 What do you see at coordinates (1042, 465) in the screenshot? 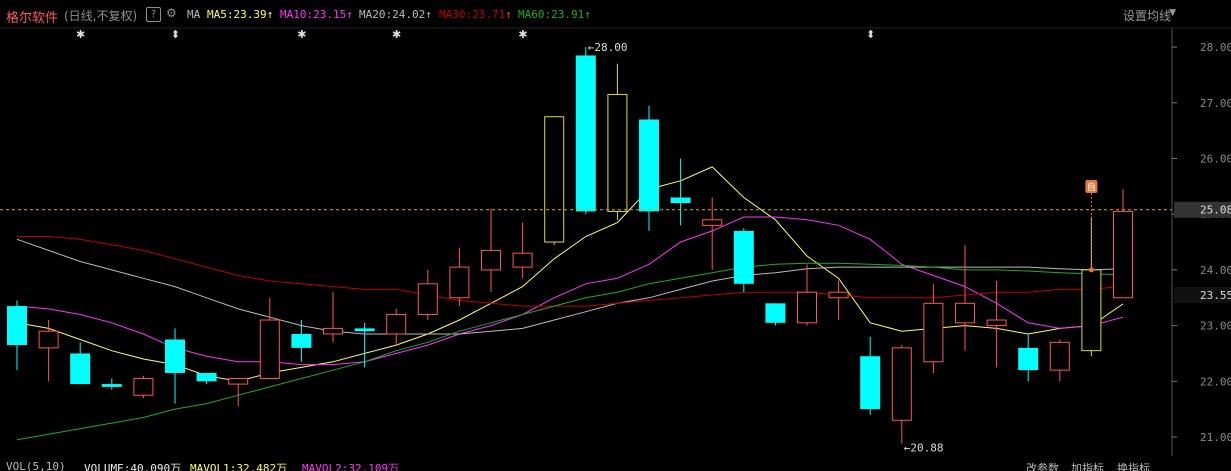
I see `edit-params-button: 改参数` at bounding box center [1042, 465].